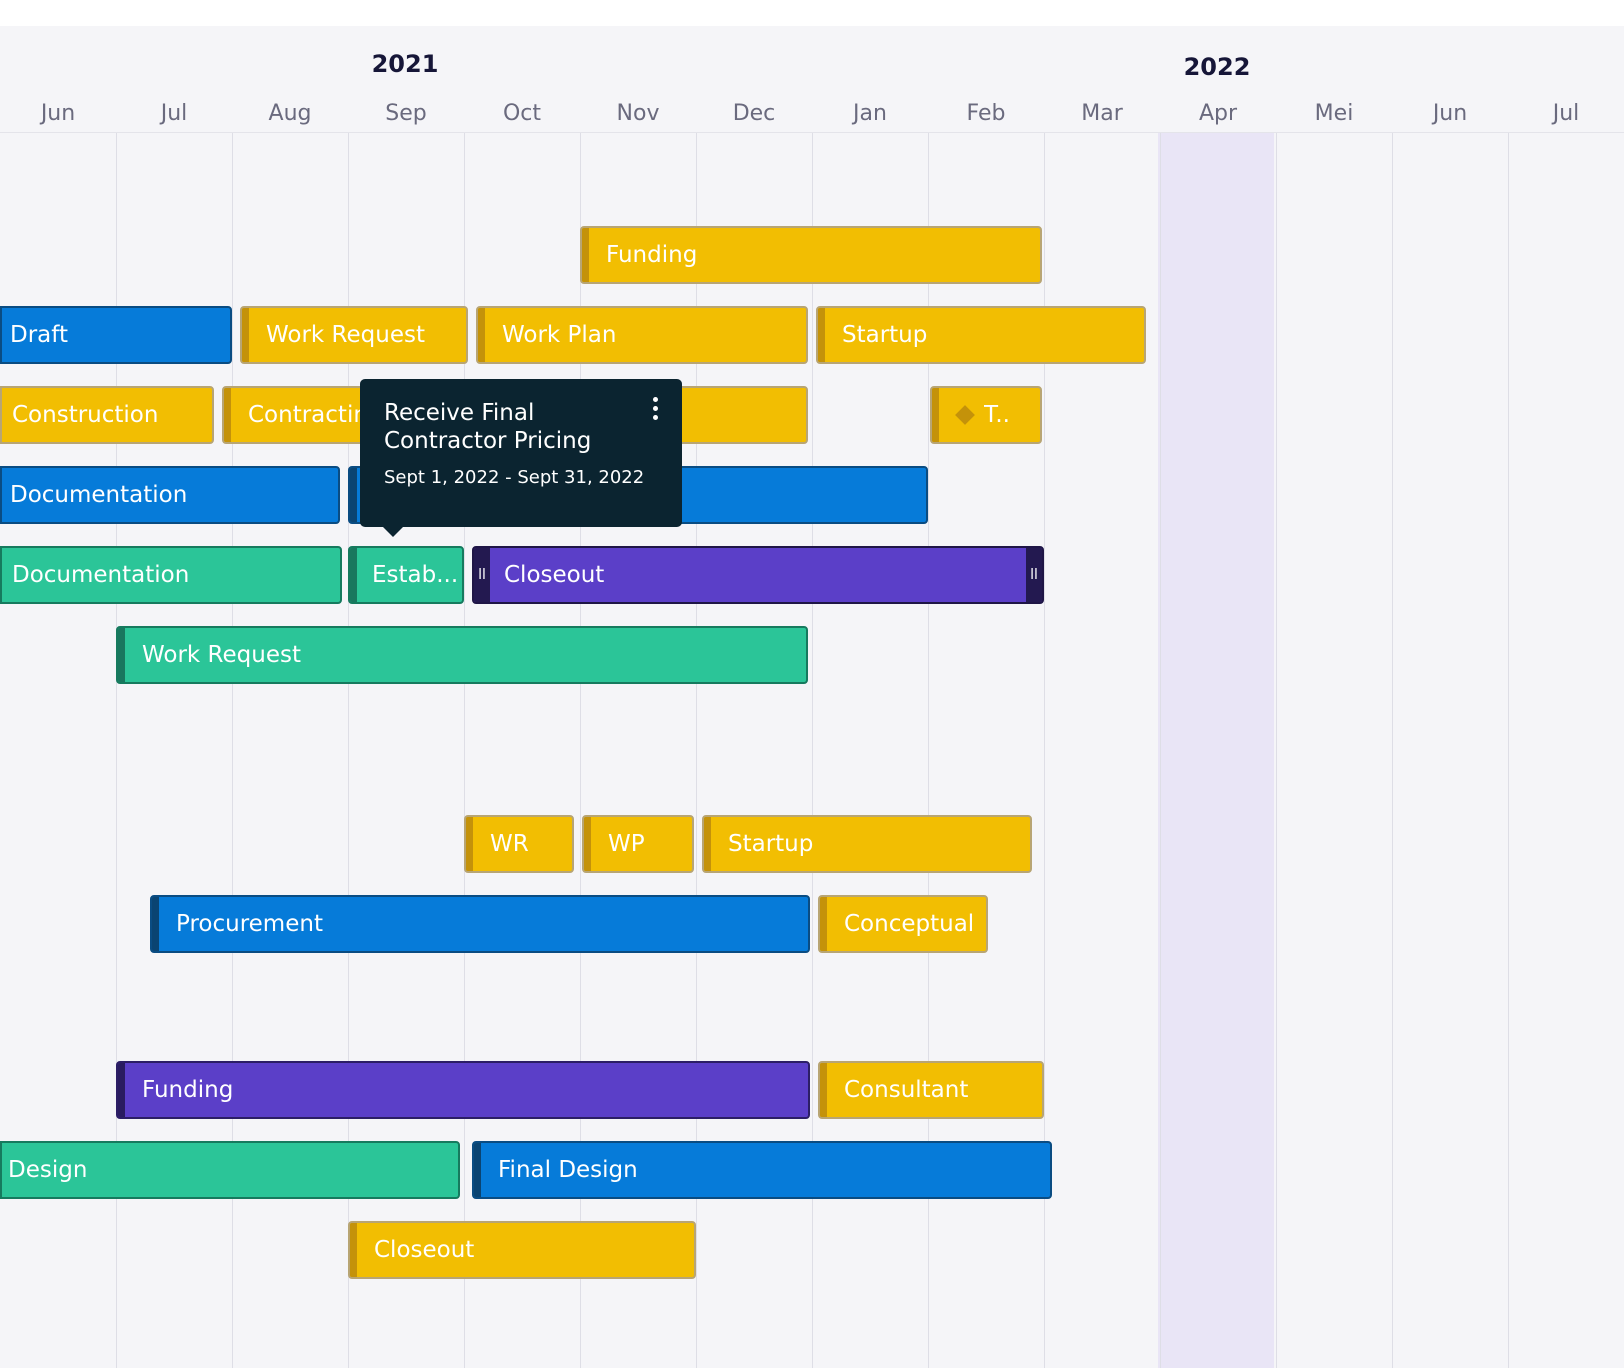 The height and width of the screenshot is (1368, 1624). What do you see at coordinates (638, 113) in the screenshot?
I see `month-label: Nov` at bounding box center [638, 113].